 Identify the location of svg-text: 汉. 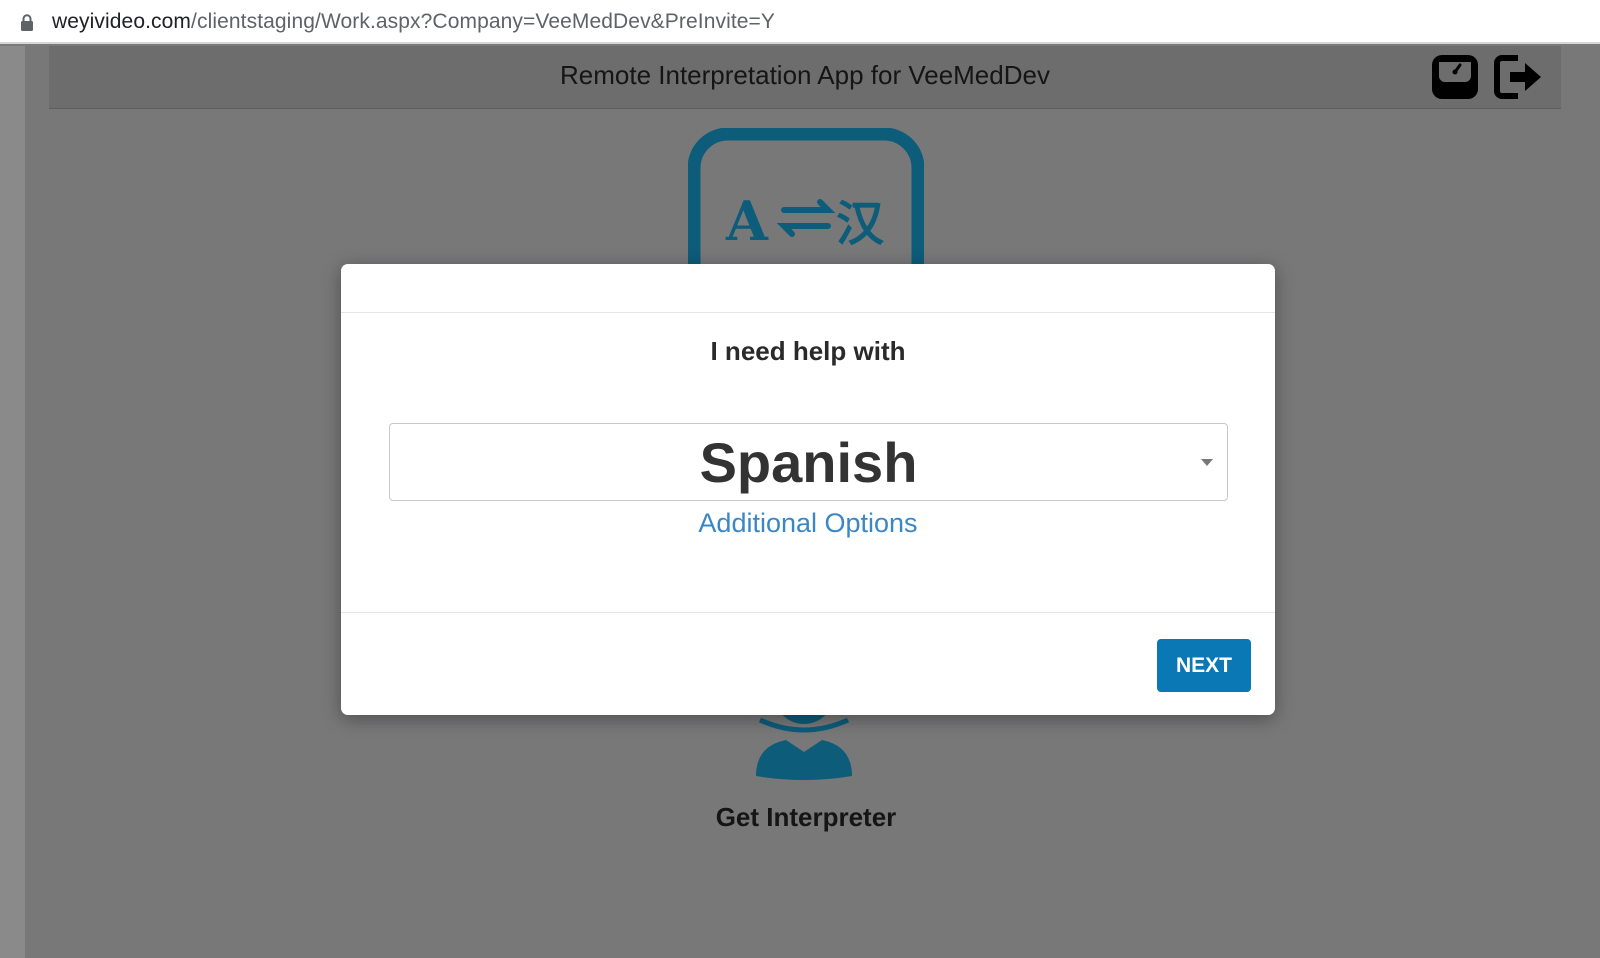
(860, 224).